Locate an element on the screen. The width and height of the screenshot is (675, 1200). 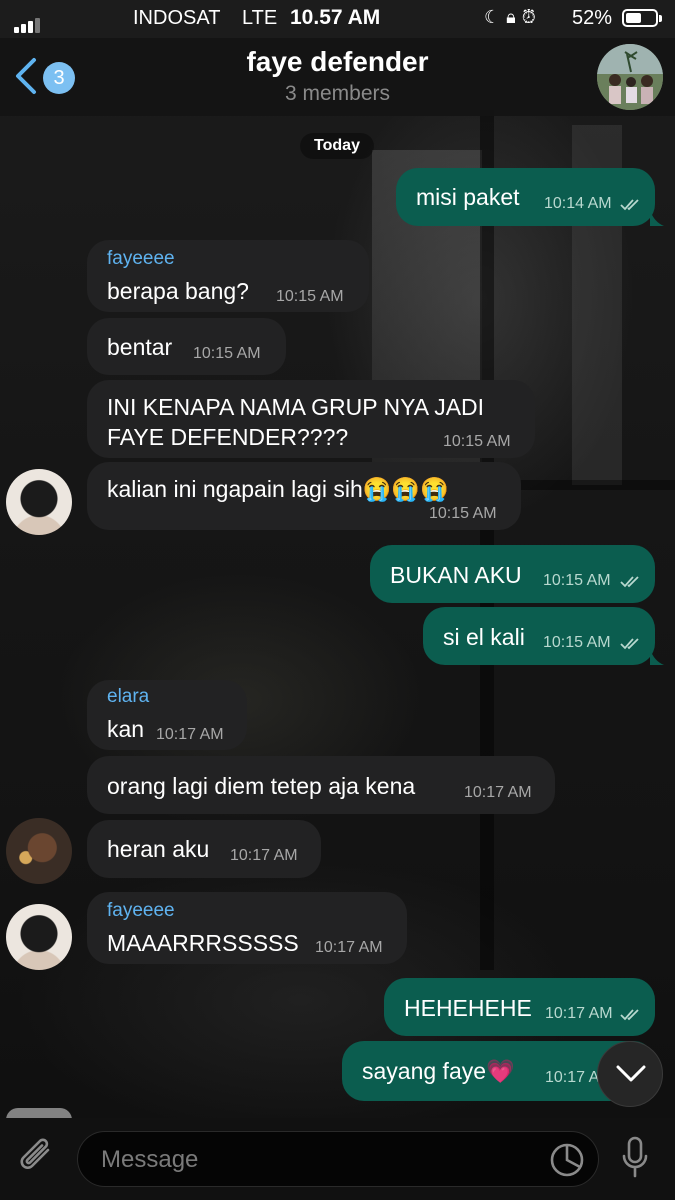
message-text: sayang faye💗 is located at coordinates (438, 1071).